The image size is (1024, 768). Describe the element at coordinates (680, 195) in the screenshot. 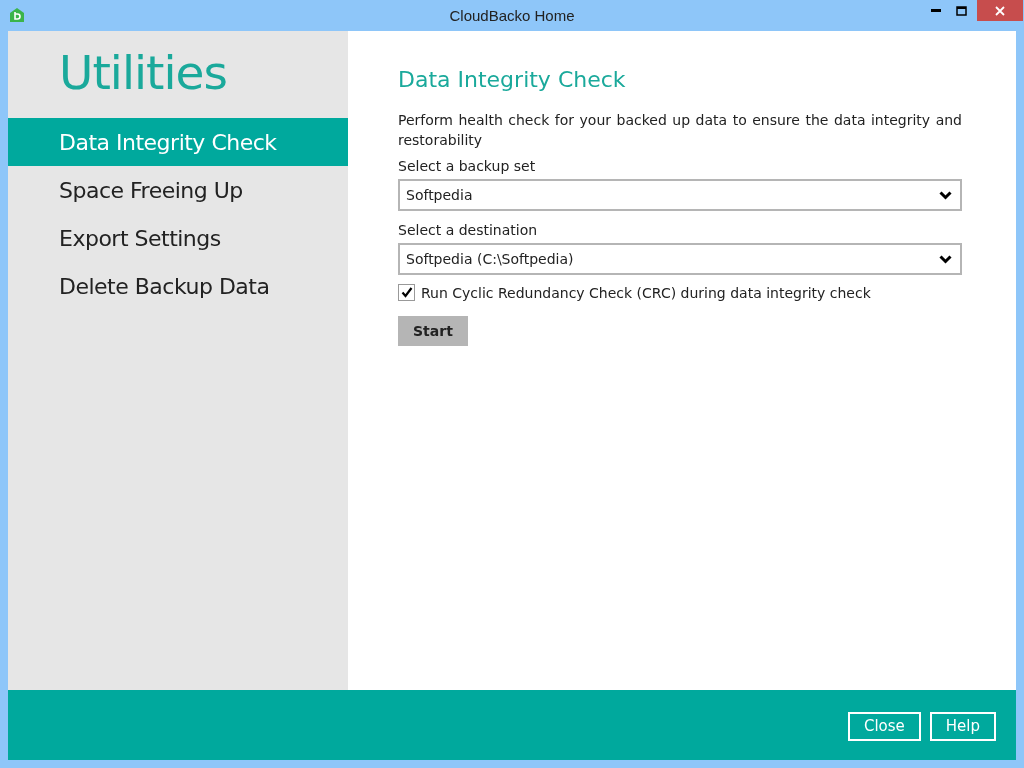

I see `dropdown-field: Softpedia` at that location.